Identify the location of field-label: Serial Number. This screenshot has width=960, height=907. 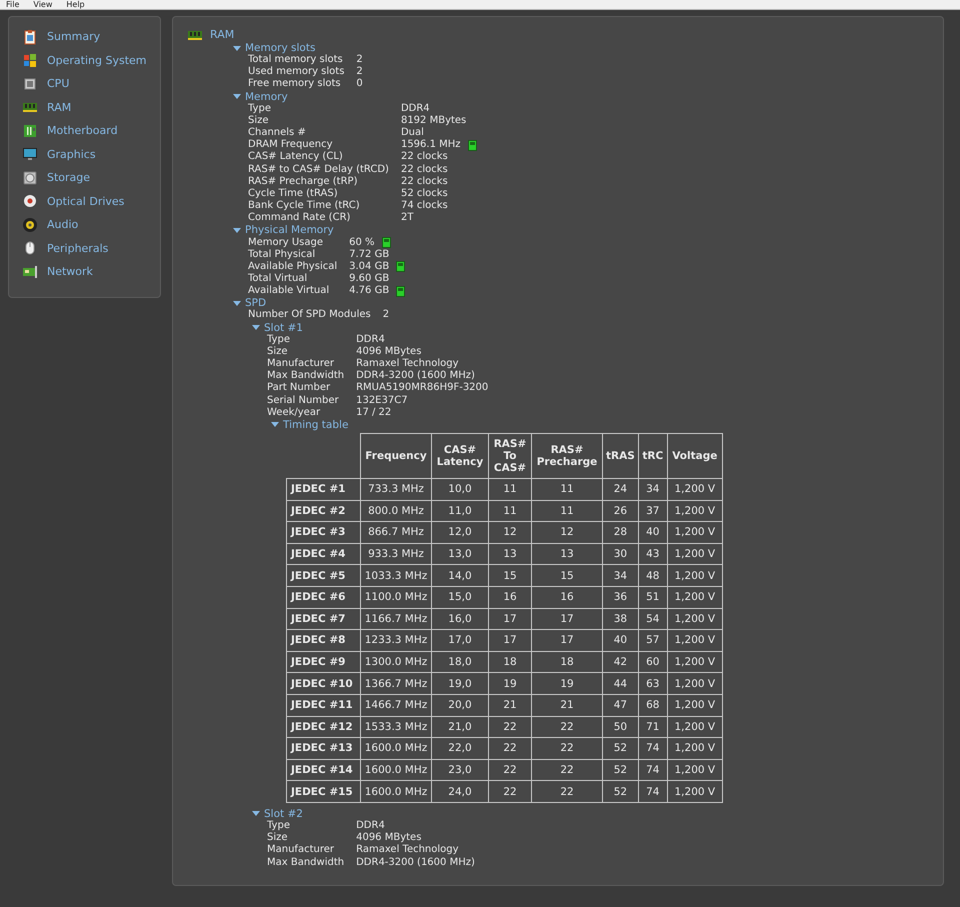
(303, 400).